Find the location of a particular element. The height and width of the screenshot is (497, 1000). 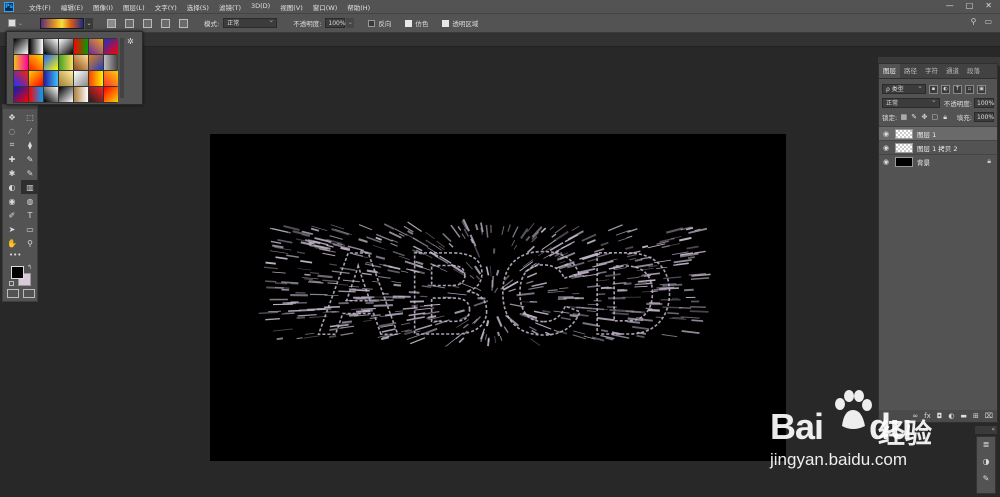

eyedropper-tool-icon: ⧫ is located at coordinates (30, 145).